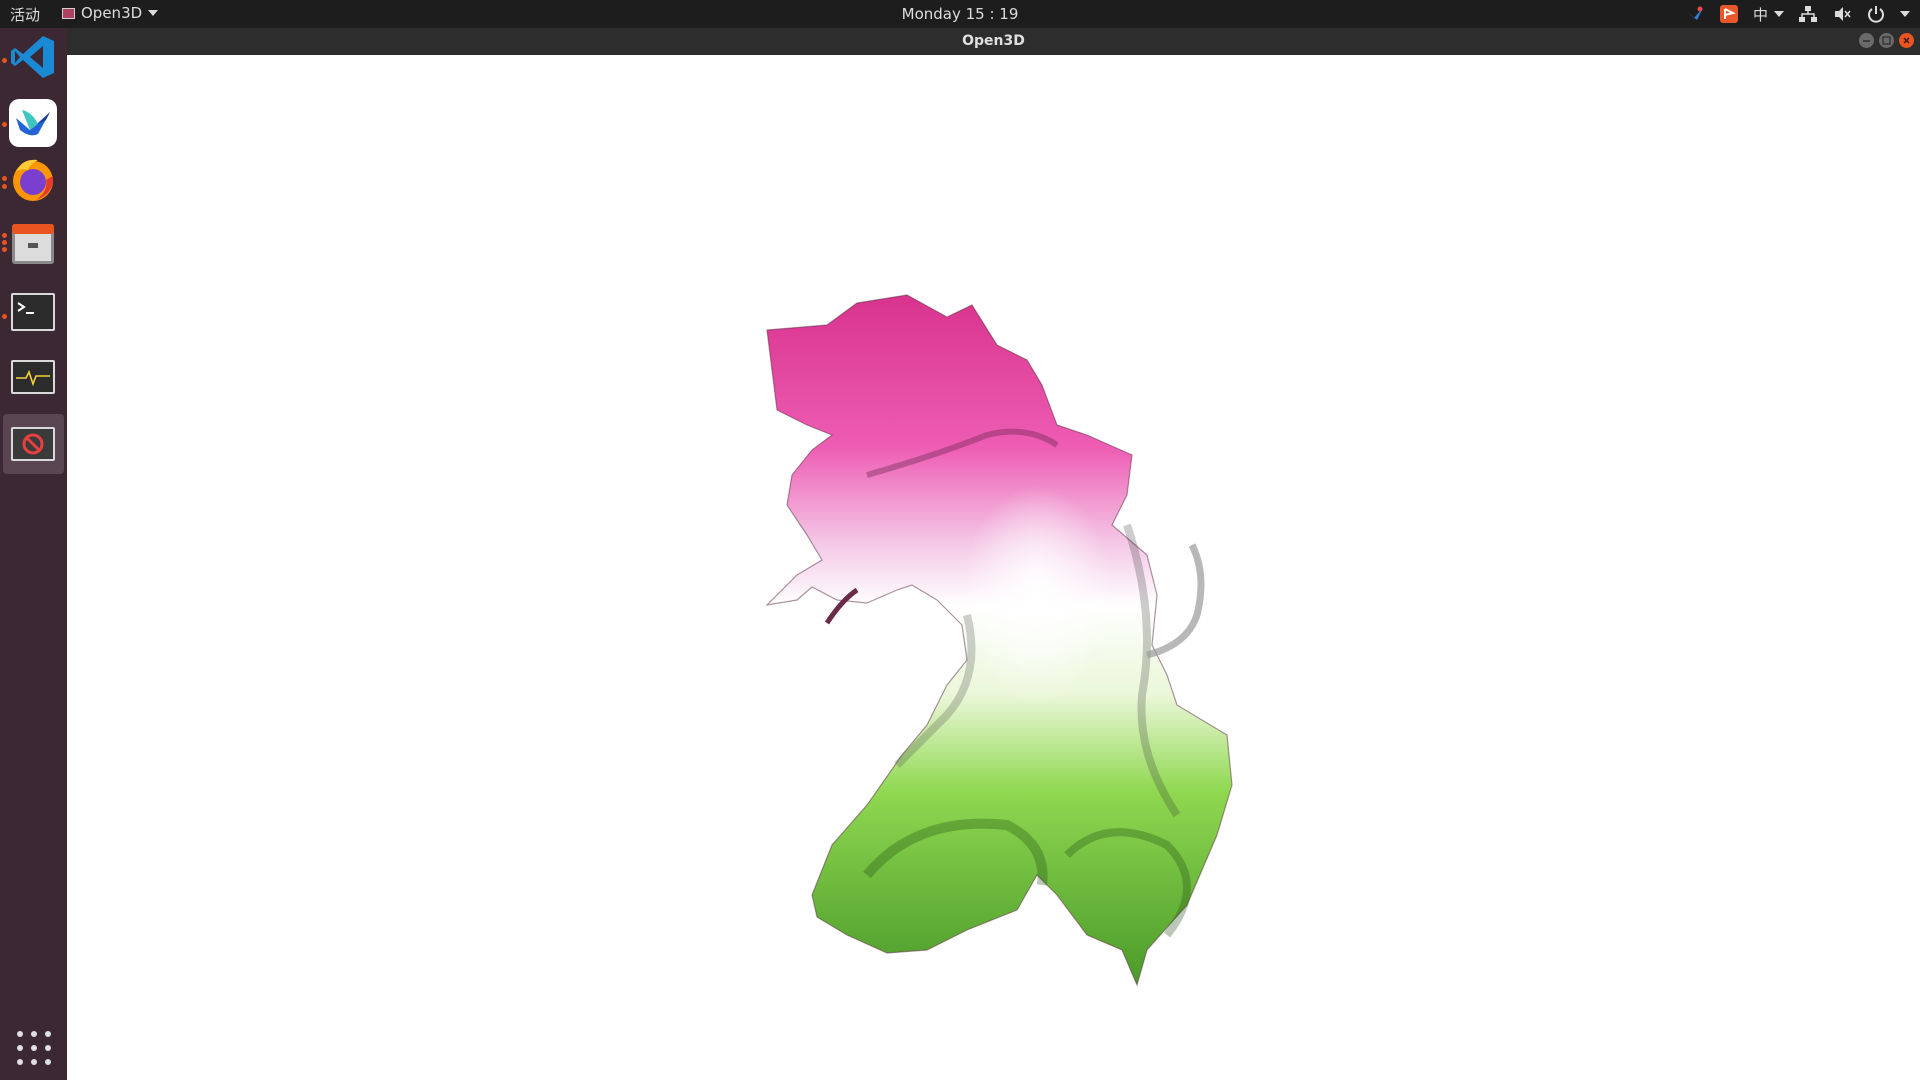 The height and width of the screenshot is (1084, 1920). Describe the element at coordinates (1842, 14) in the screenshot. I see `volume-muted-icon` at that location.